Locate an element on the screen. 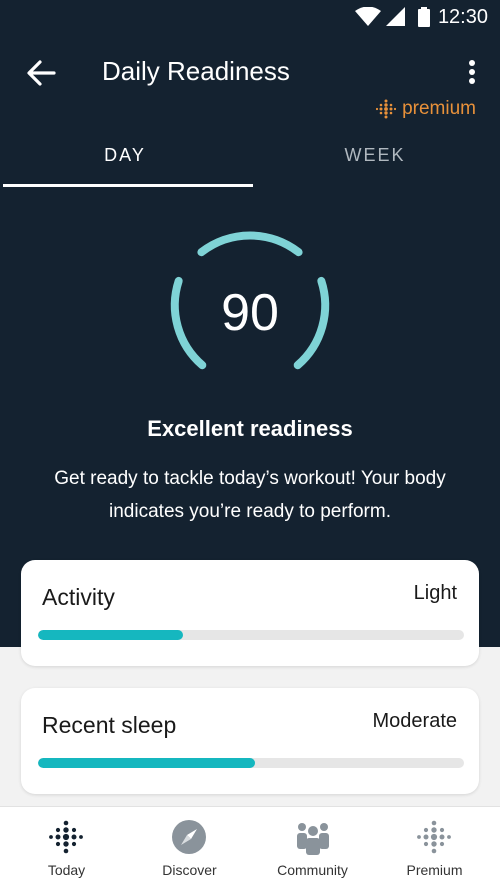 The height and width of the screenshot is (890, 500). status-time: 12:30 is located at coordinates (462, 17).